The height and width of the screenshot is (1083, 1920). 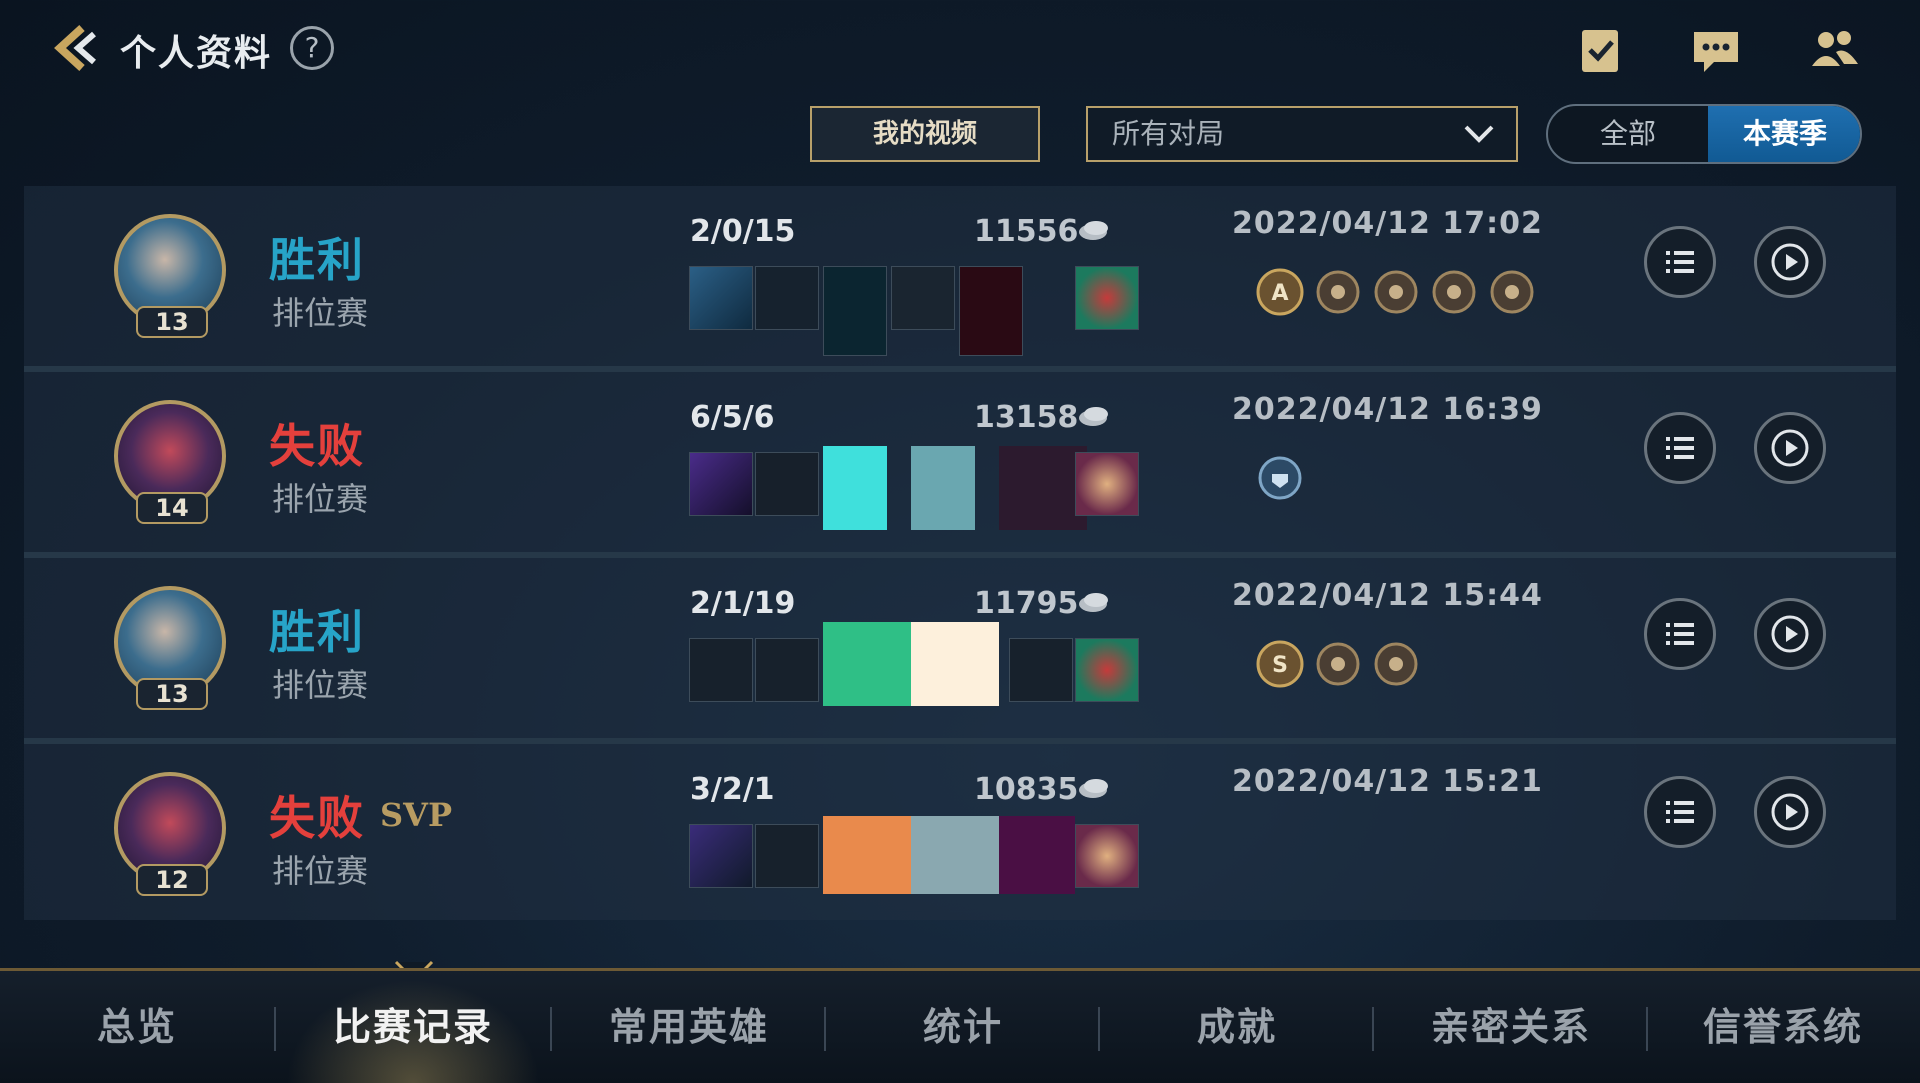 What do you see at coordinates (1600, 50) in the screenshot?
I see `checklist-icon` at bounding box center [1600, 50].